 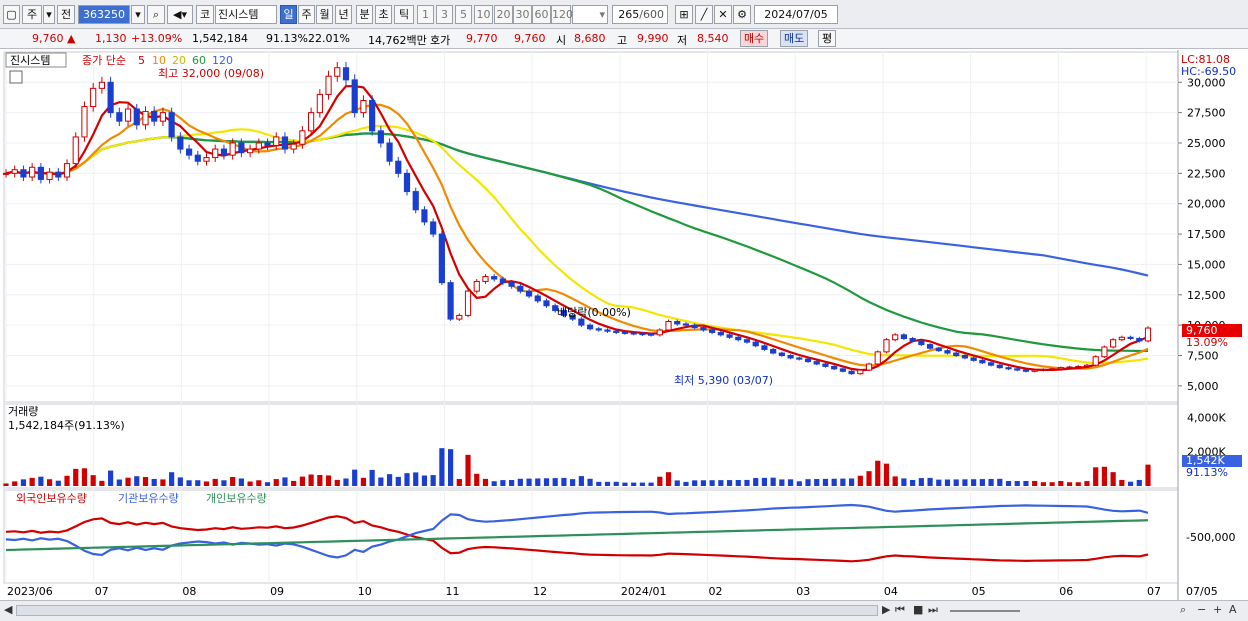 I want to click on ask-price-1: 9,770, so click(x=482, y=38).